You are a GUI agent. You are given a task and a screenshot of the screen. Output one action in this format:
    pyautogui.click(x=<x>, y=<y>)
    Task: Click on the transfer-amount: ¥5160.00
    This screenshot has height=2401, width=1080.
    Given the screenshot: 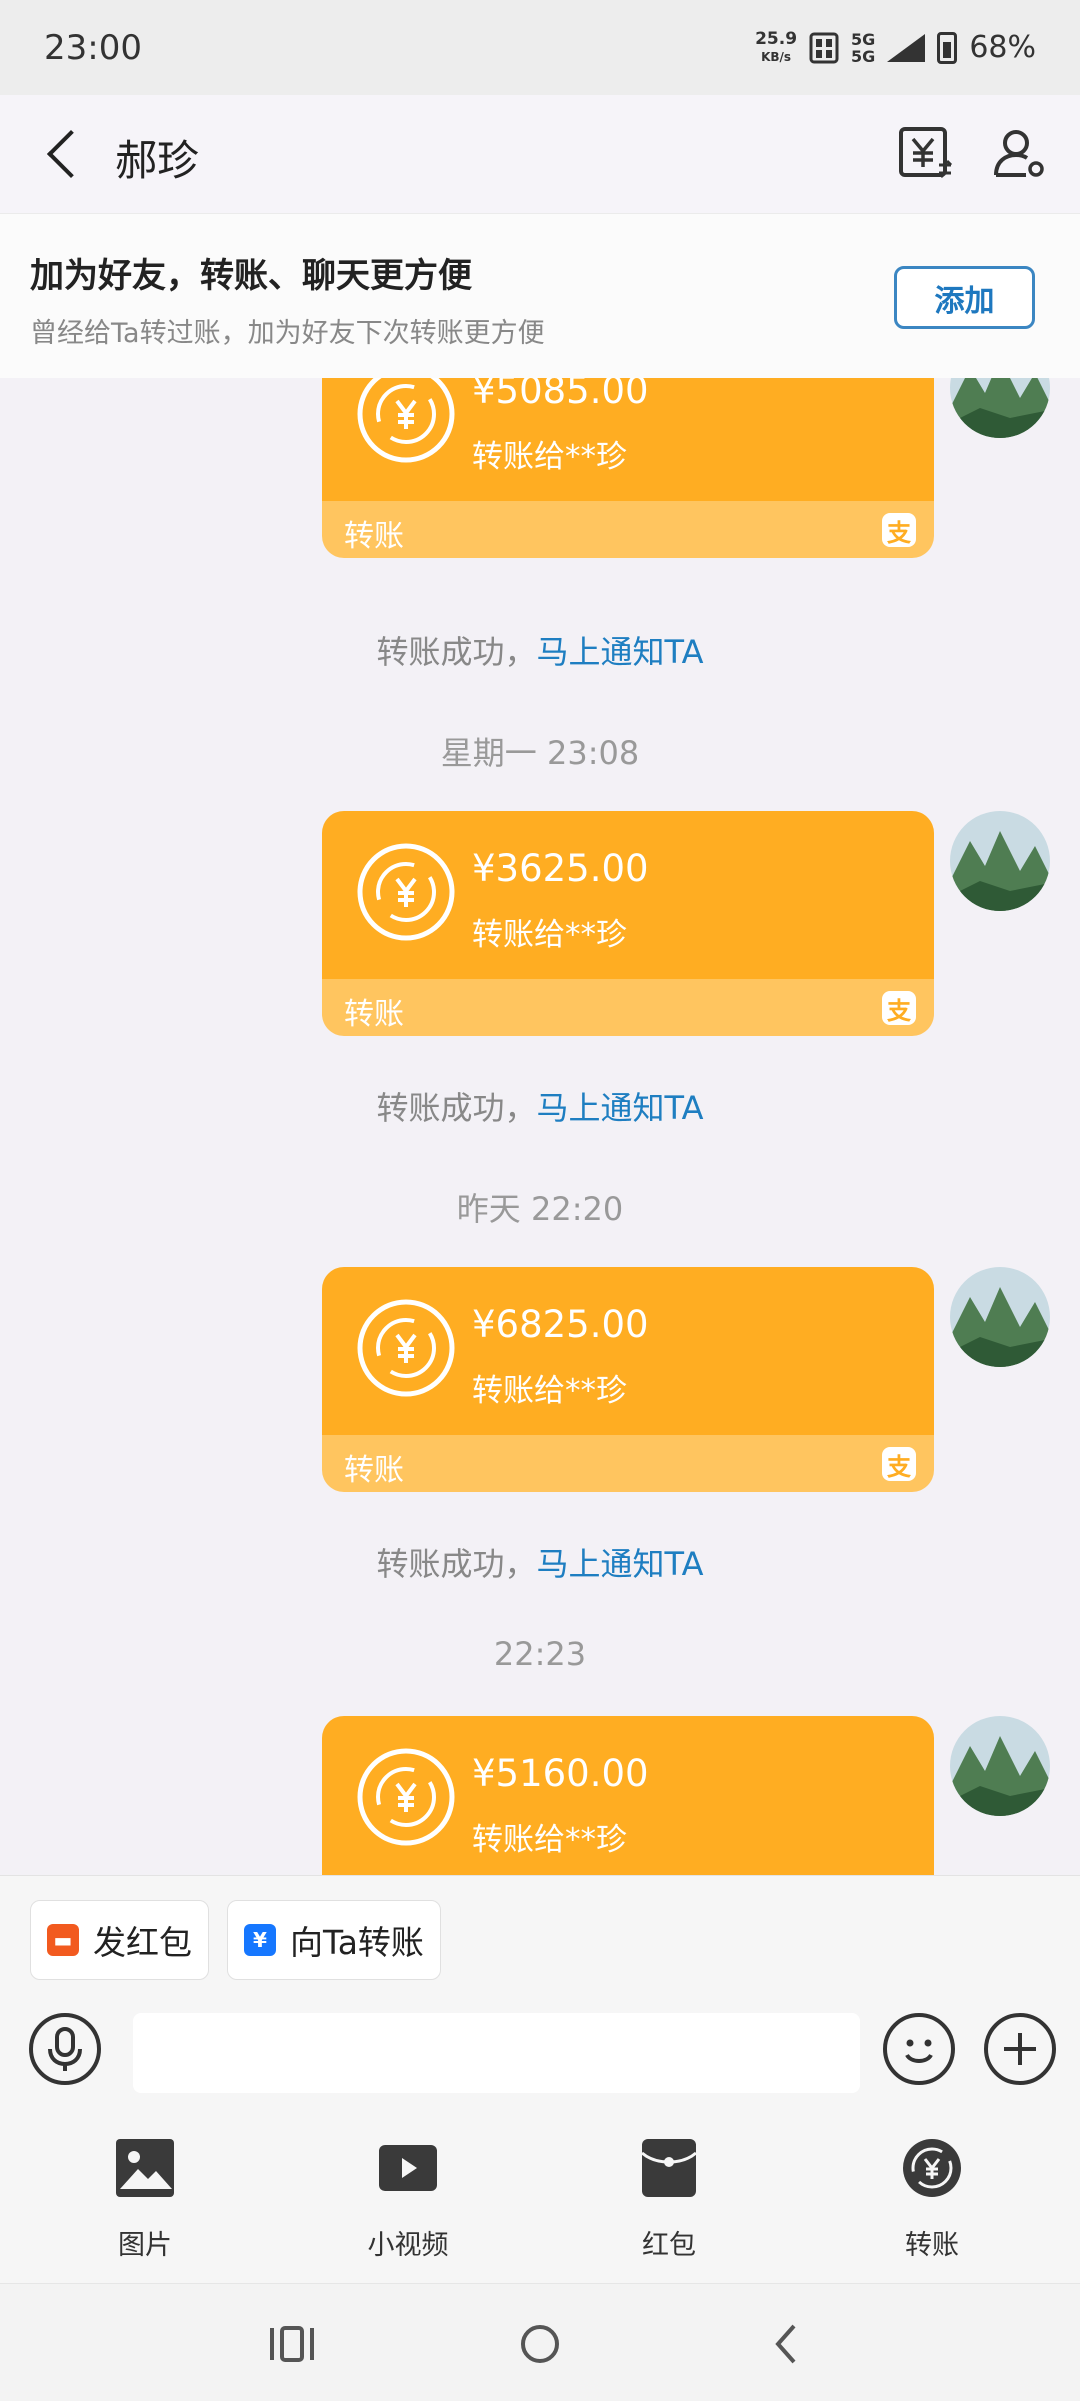 What is the action you would take?
    pyautogui.click(x=560, y=1773)
    